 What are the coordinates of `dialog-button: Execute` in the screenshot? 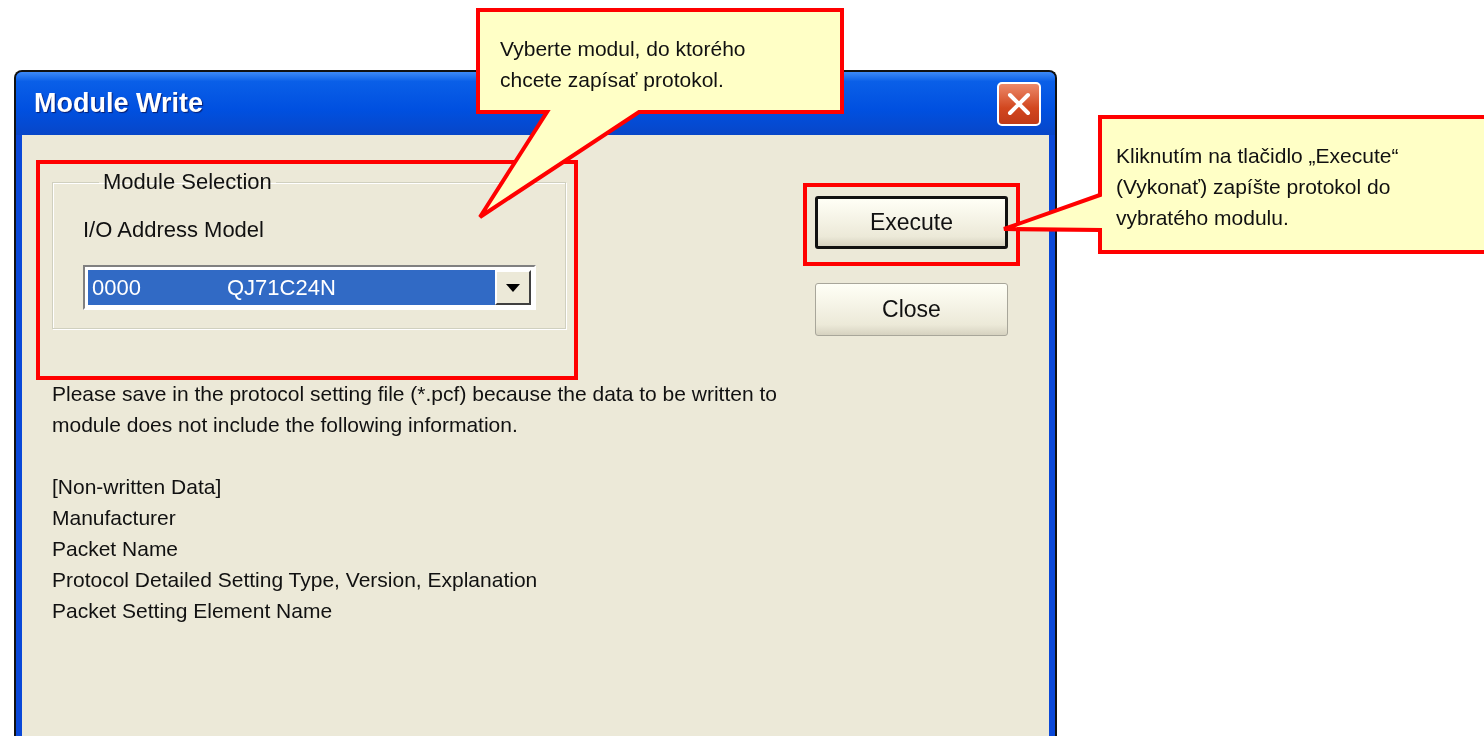 It's located at (911, 222).